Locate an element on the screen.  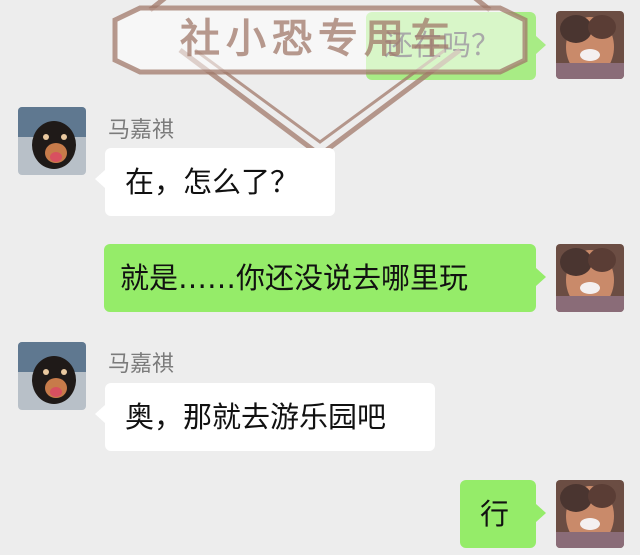
message-bubble-contact: 在，怎么了？ is located at coordinates (215, 182).